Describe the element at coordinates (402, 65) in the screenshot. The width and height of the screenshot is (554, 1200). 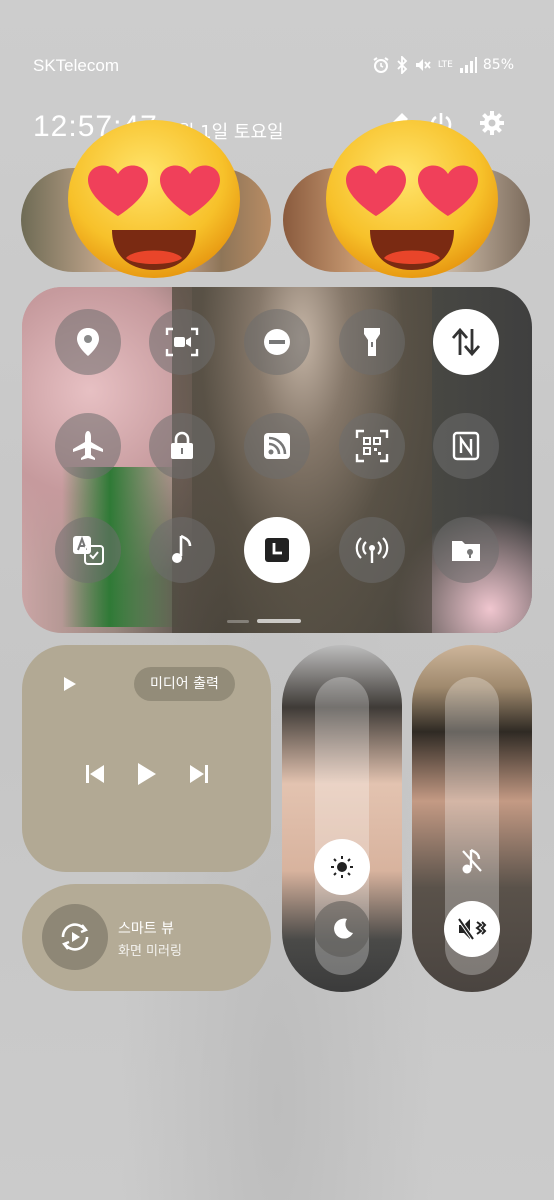
I see `bluetooth-icon` at that location.